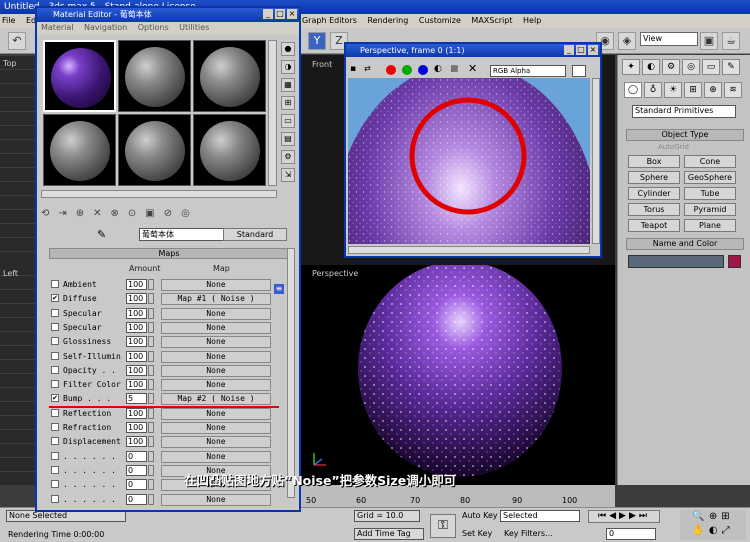 Image resolution: width=750 pixels, height=542 pixels. Describe the element at coordinates (631, 534) in the screenshot. I see `current-frame-field: 0` at that location.